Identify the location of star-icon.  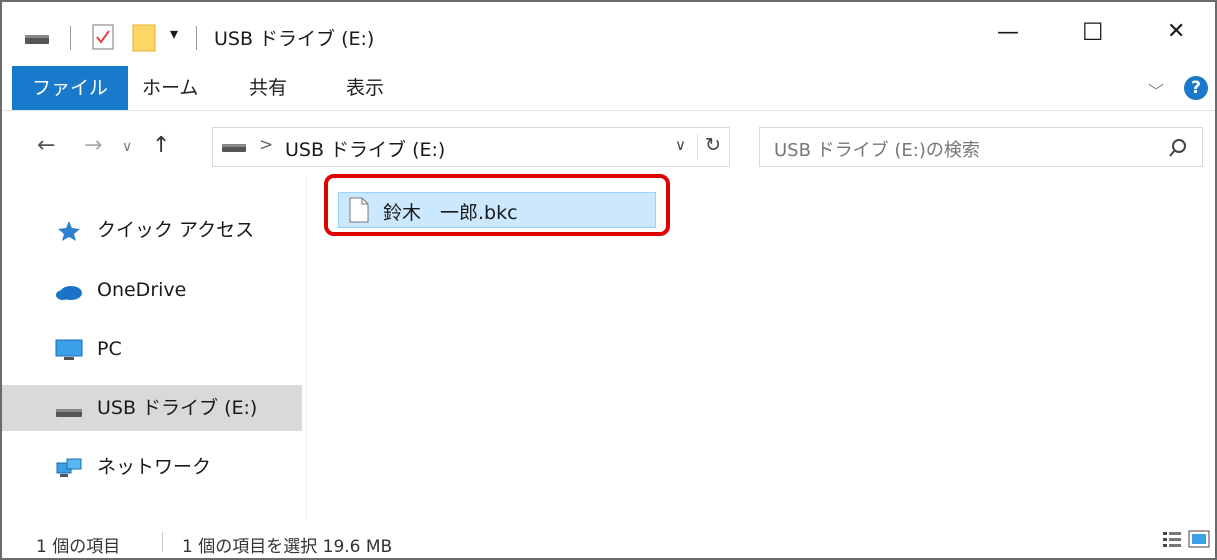
(69, 231).